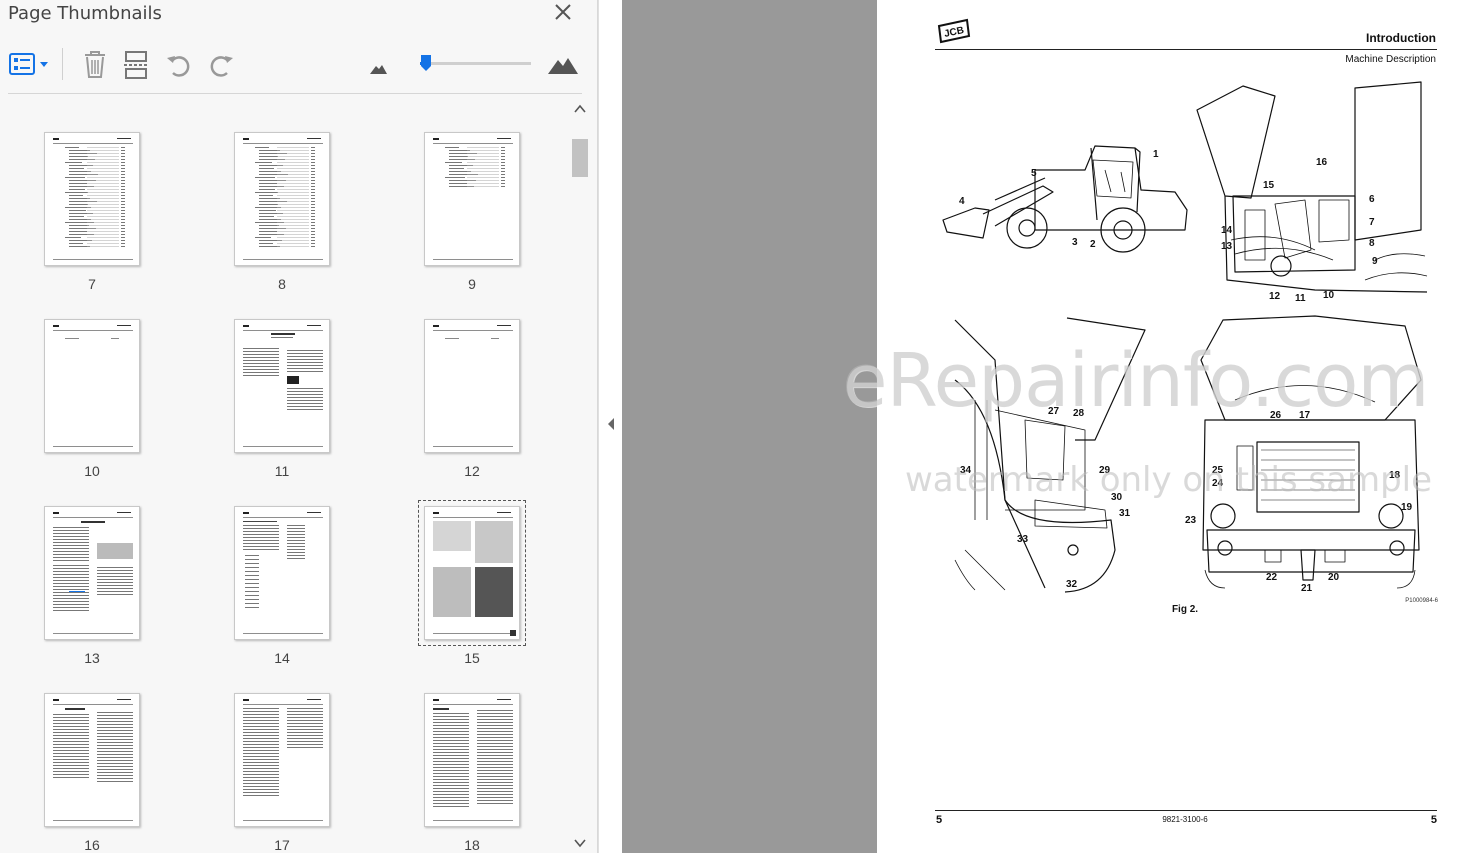 This screenshot has height=853, width=1479. What do you see at coordinates (1227, 246) in the screenshot?
I see `callout-13: 13` at bounding box center [1227, 246].